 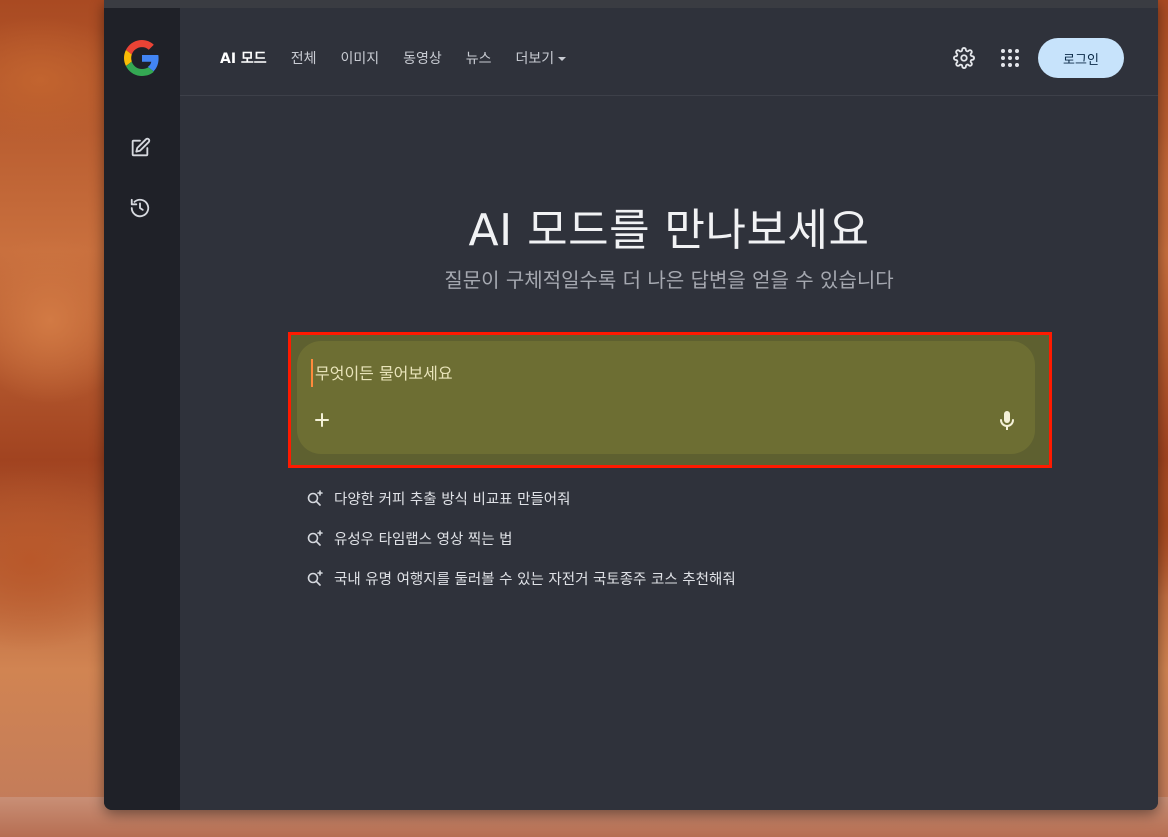 What do you see at coordinates (142, 409) in the screenshot?
I see `sidebar` at bounding box center [142, 409].